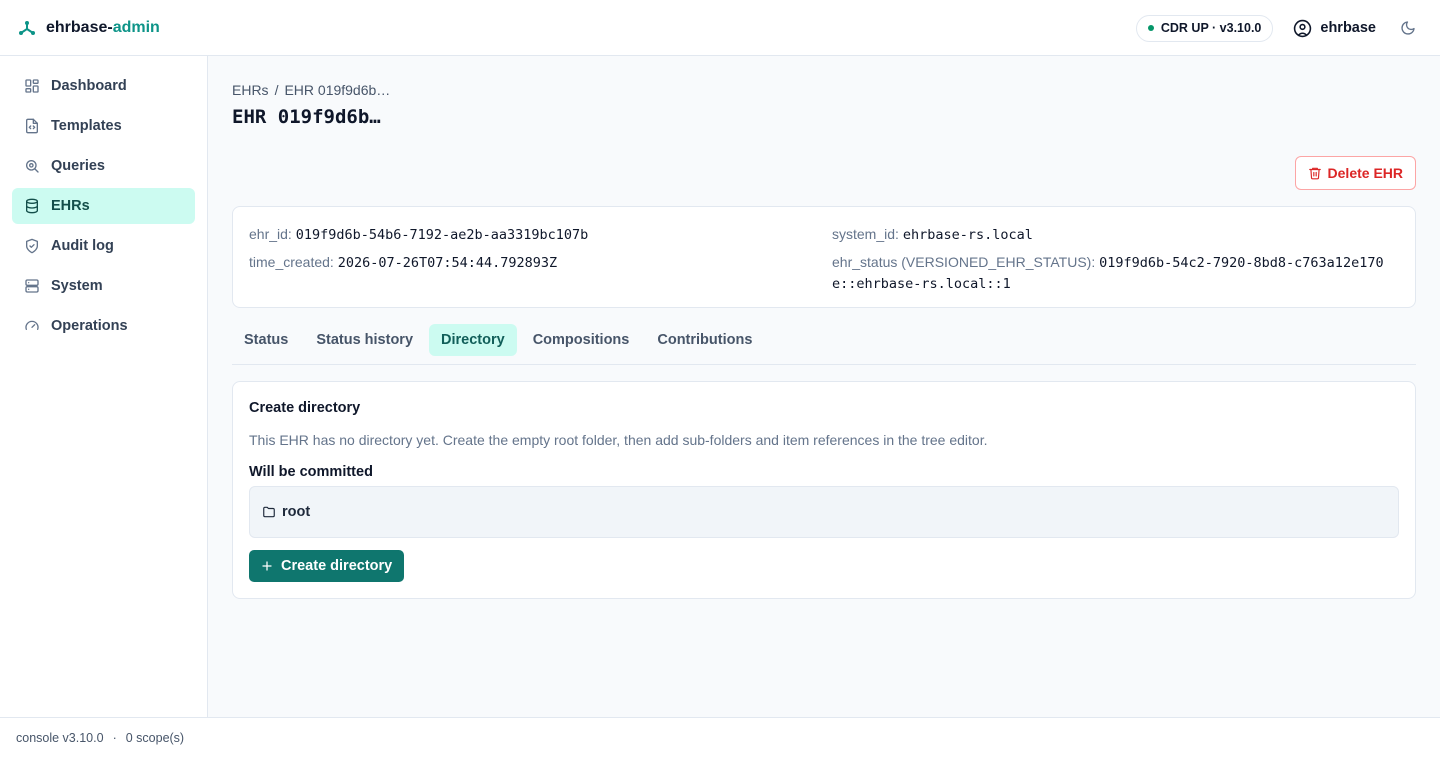 This screenshot has width=1440, height=757. I want to click on queries-icon, so click(32, 166).